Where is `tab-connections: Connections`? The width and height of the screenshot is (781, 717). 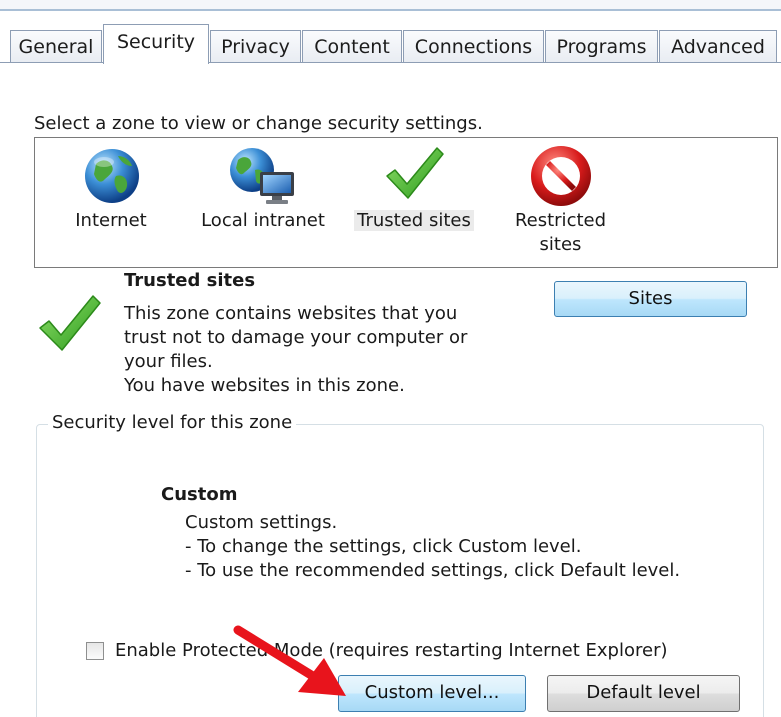 tab-connections: Connections is located at coordinates (473, 46).